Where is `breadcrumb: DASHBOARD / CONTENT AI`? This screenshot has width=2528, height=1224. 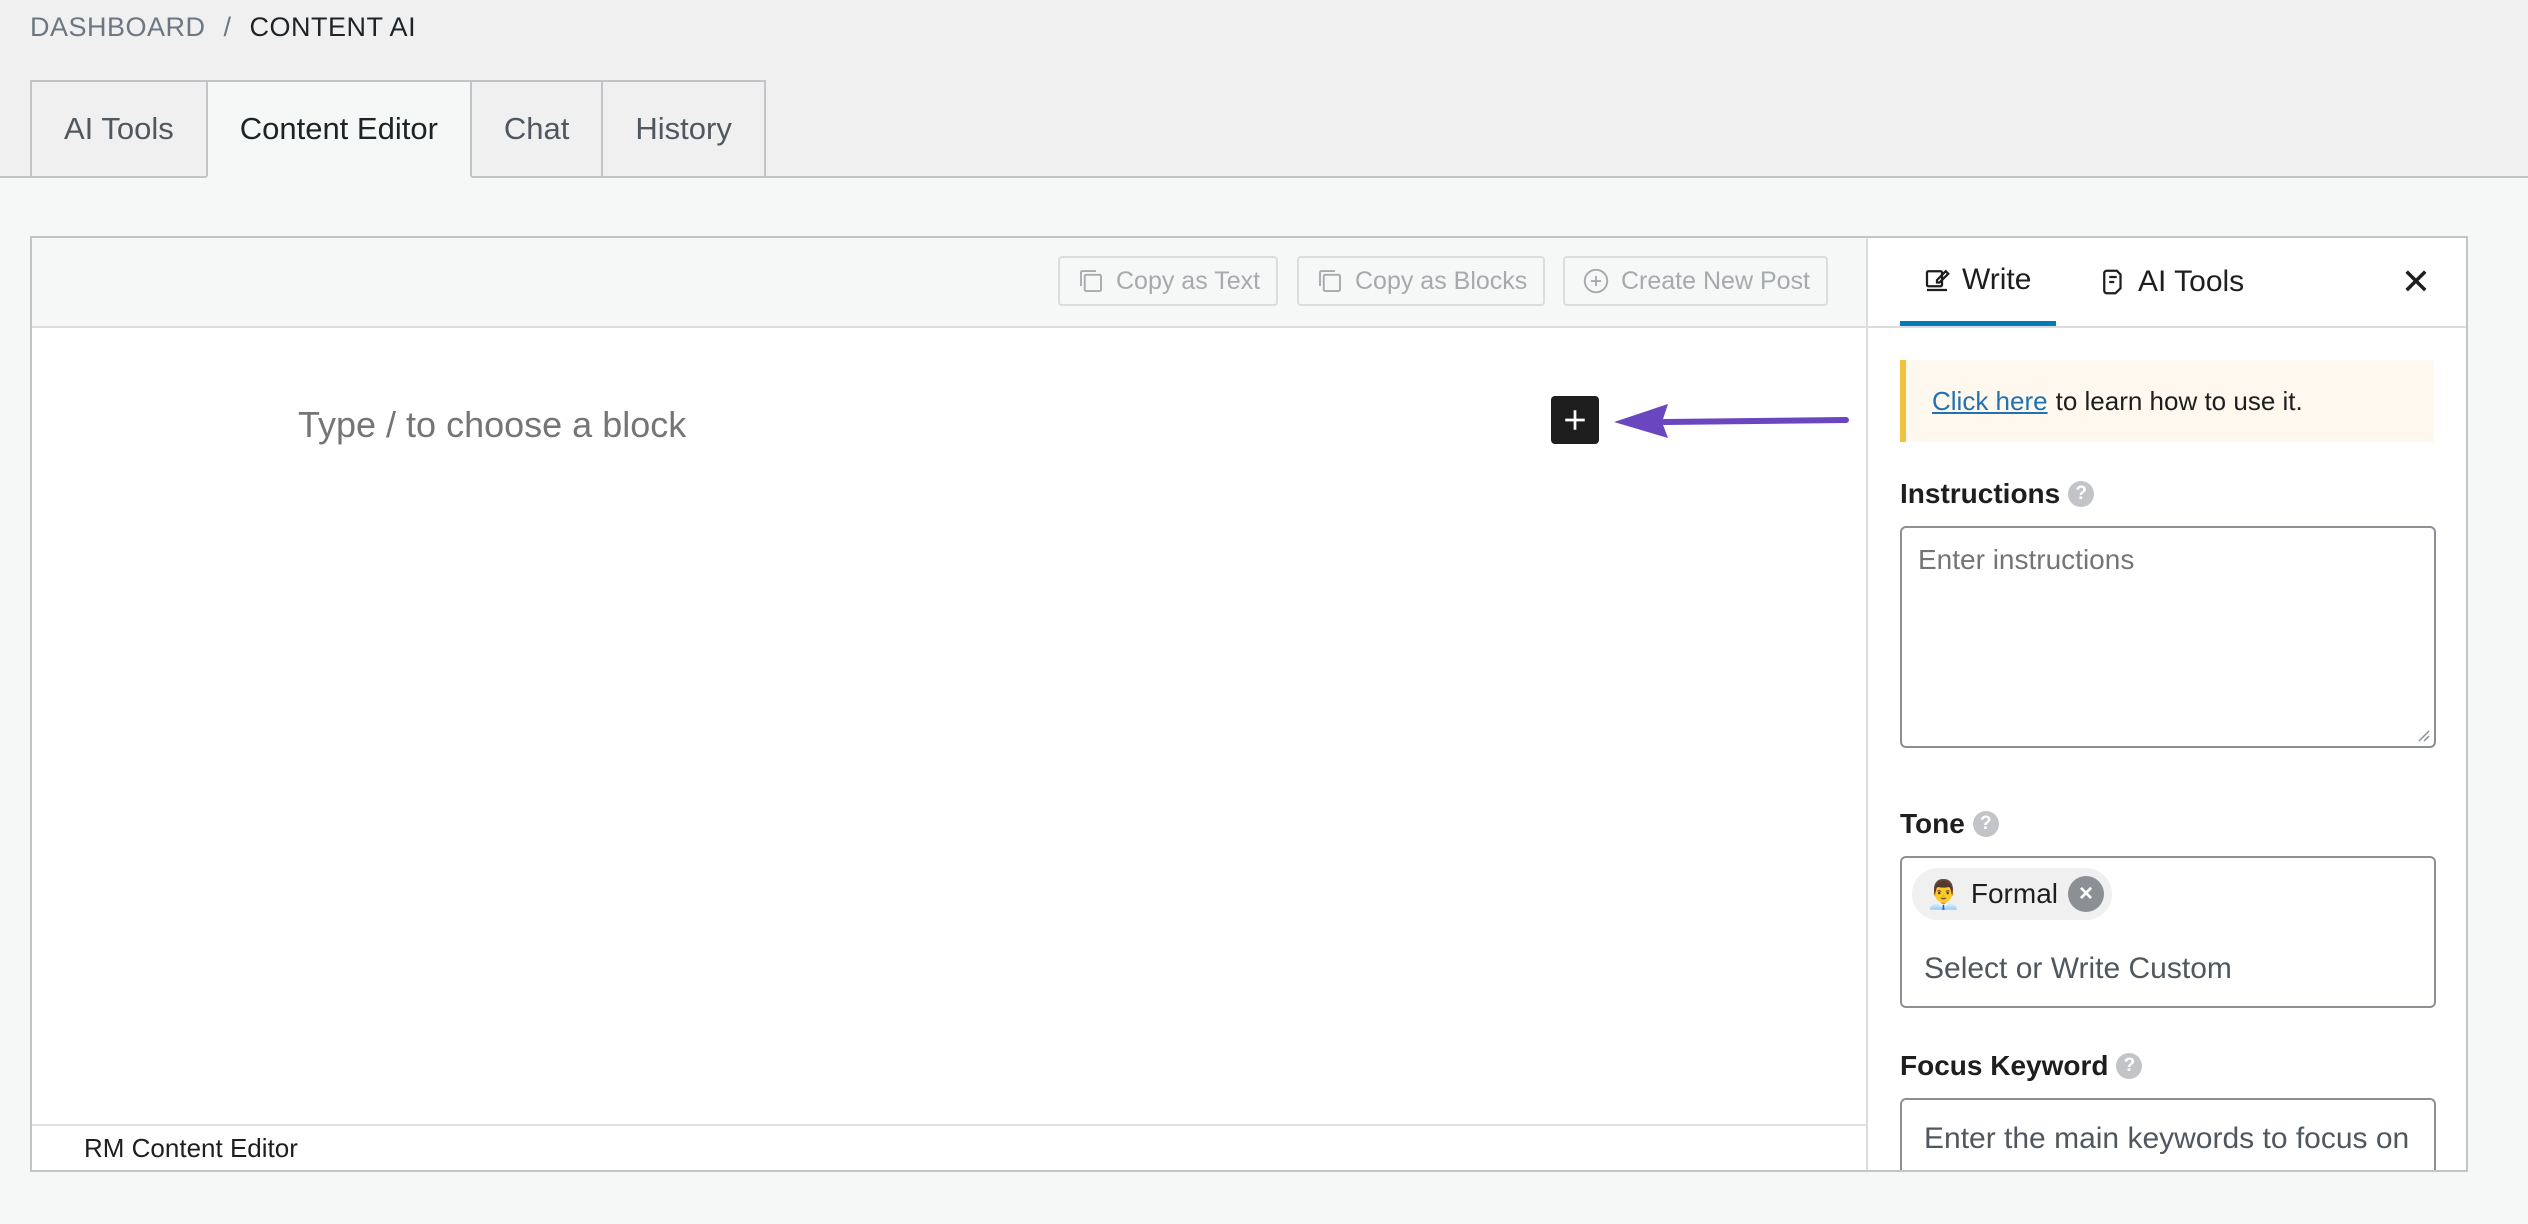 breadcrumb: DASHBOARD / CONTENT AI is located at coordinates (223, 27).